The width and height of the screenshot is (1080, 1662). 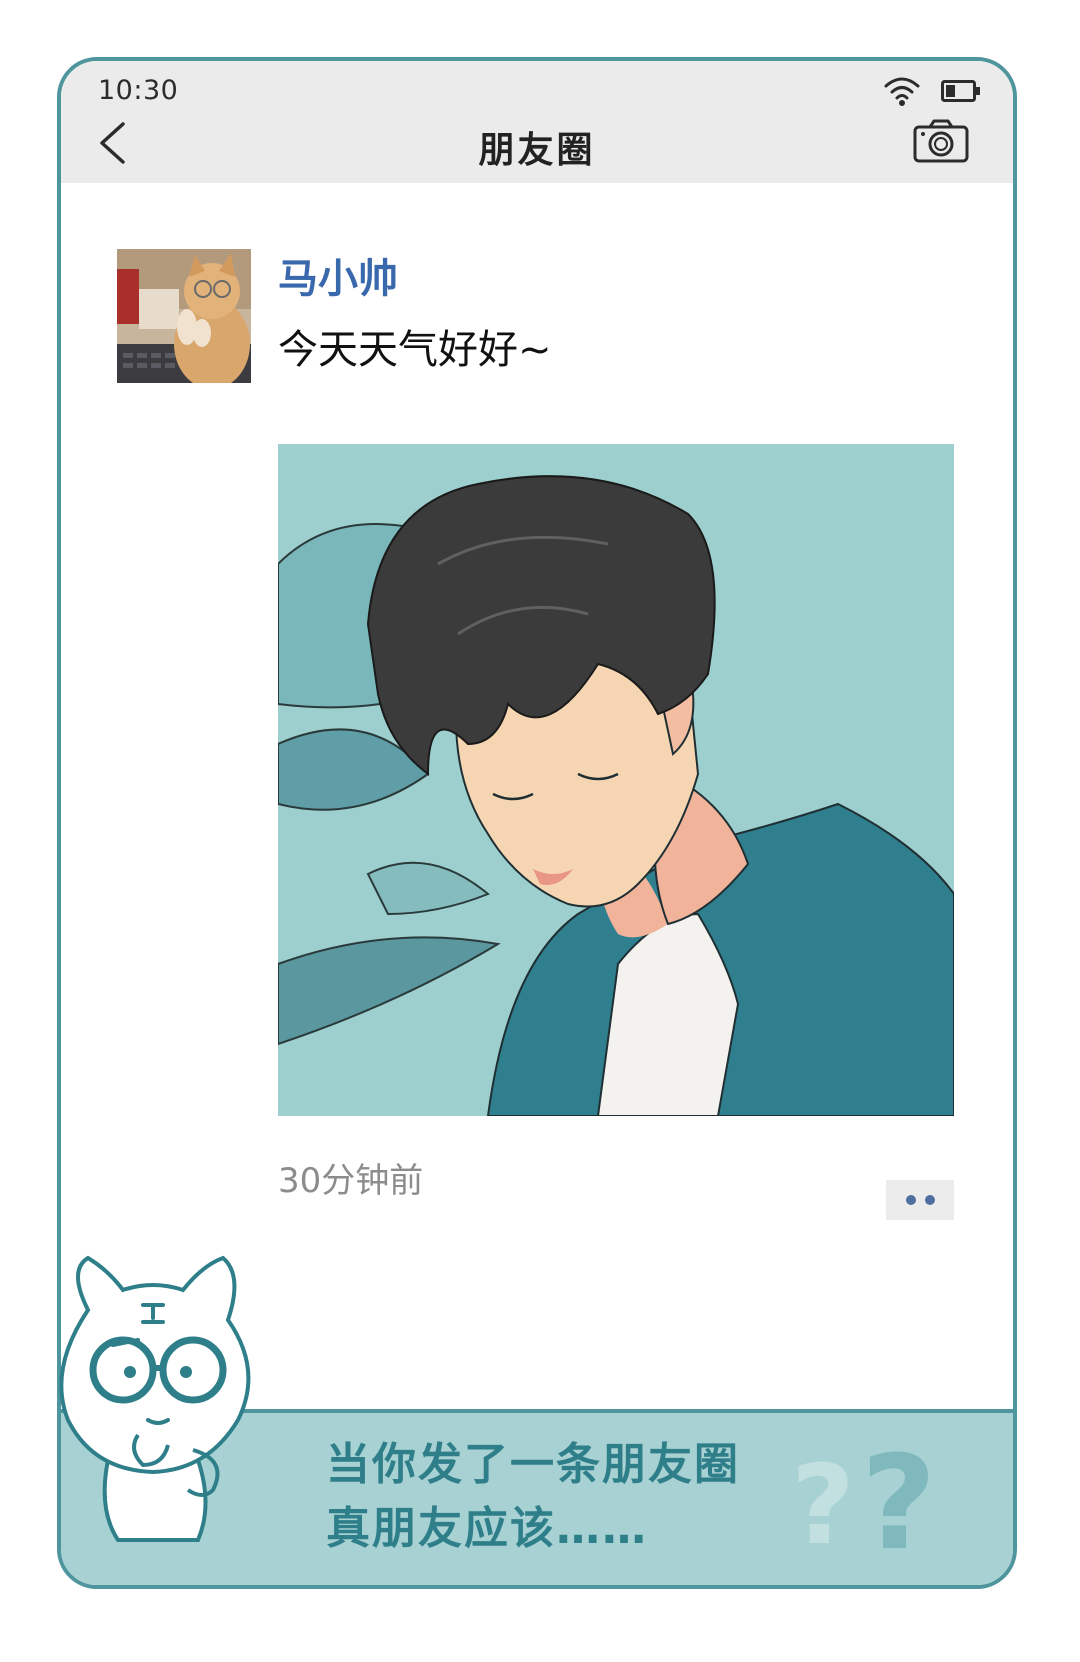 What do you see at coordinates (960, 91) in the screenshot?
I see `battery-icon` at bounding box center [960, 91].